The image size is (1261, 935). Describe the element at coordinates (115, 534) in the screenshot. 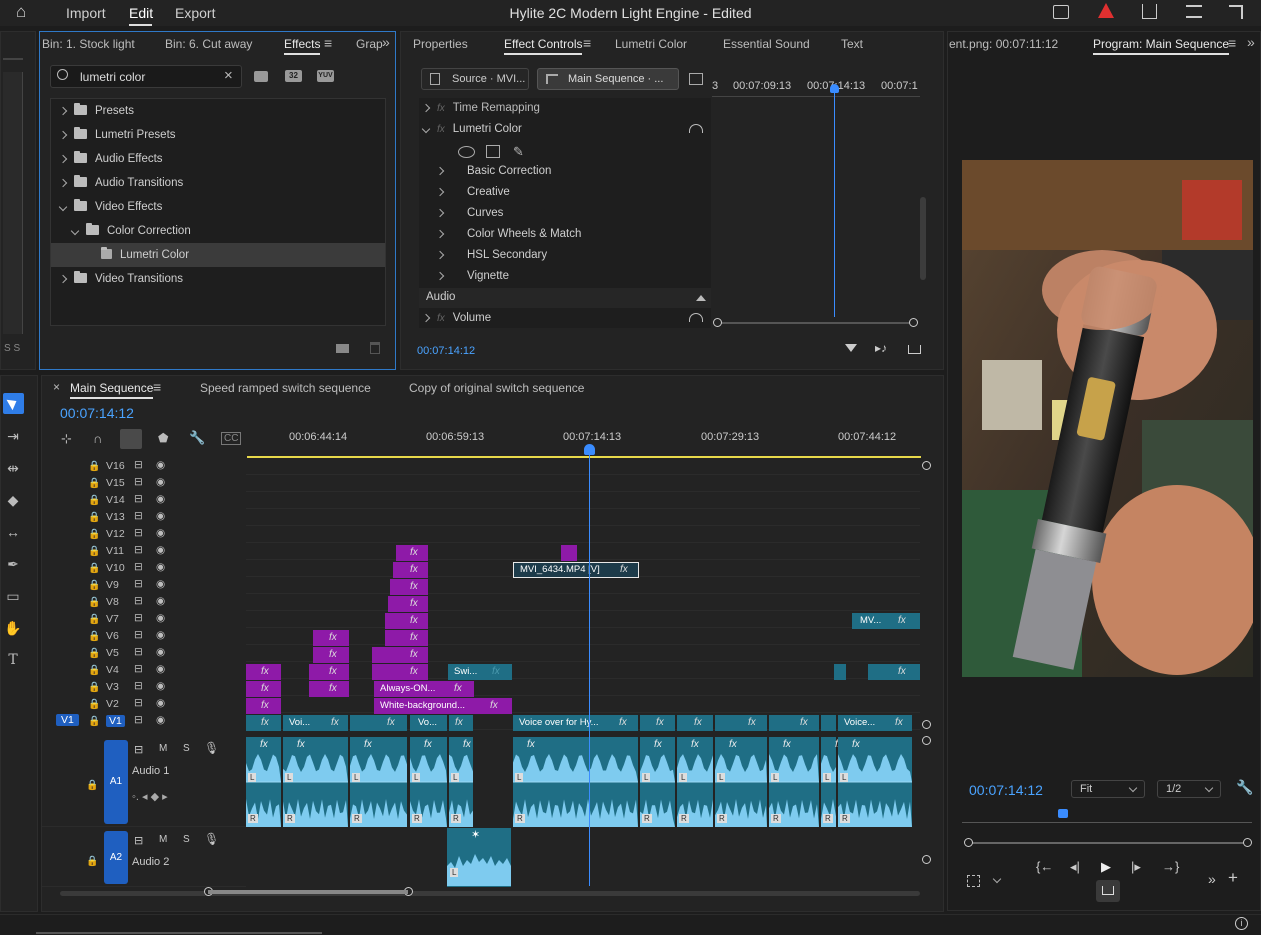

I see `track-label: V12` at that location.